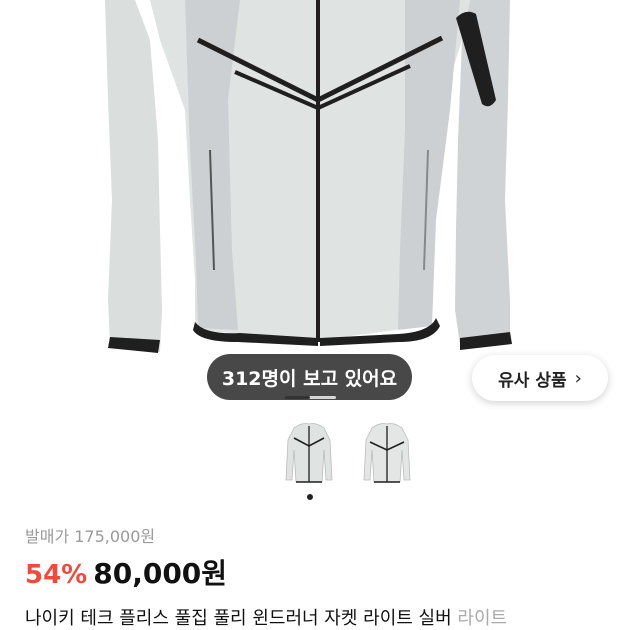  What do you see at coordinates (160, 573) in the screenshot?
I see `sale-price: 80,000원` at bounding box center [160, 573].